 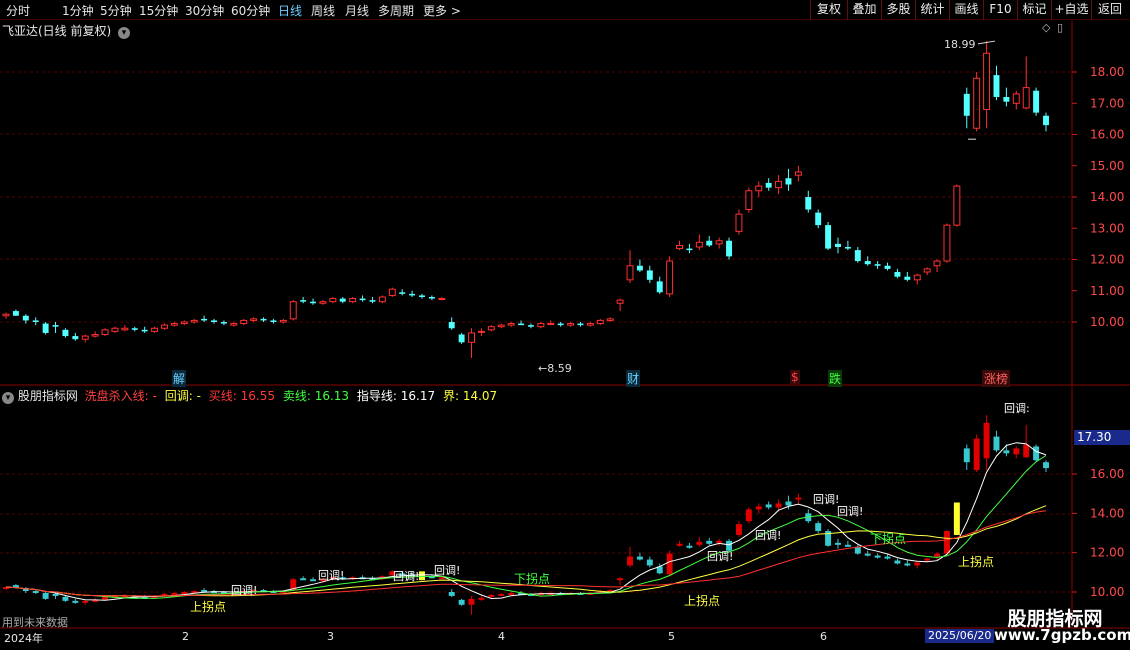 I want to click on signal-pullback-short: 回调:, so click(x=1017, y=408).